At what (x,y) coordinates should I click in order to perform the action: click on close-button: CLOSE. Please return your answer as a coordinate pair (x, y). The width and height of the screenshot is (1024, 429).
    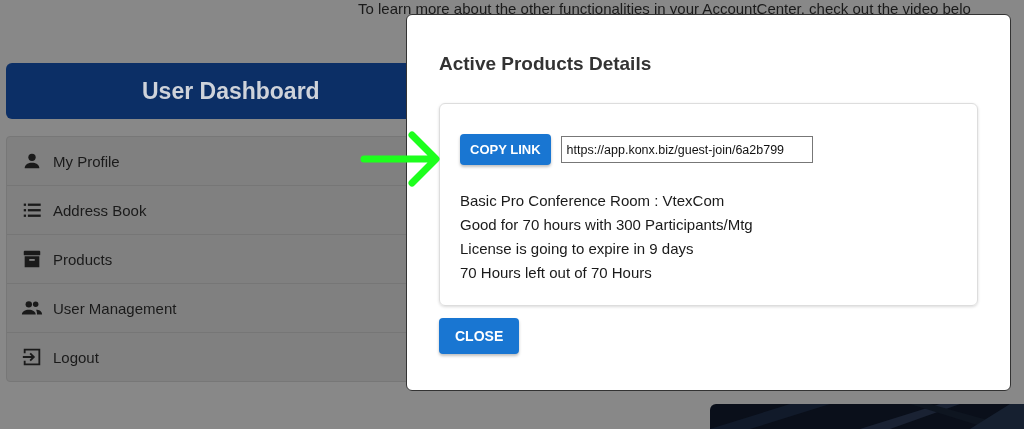
    Looking at the image, I should click on (479, 336).